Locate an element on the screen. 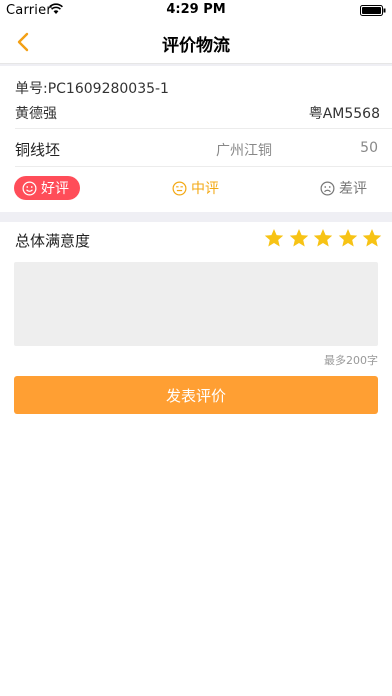 The image size is (392, 696). medium-rating-label: 中评 is located at coordinates (205, 189).